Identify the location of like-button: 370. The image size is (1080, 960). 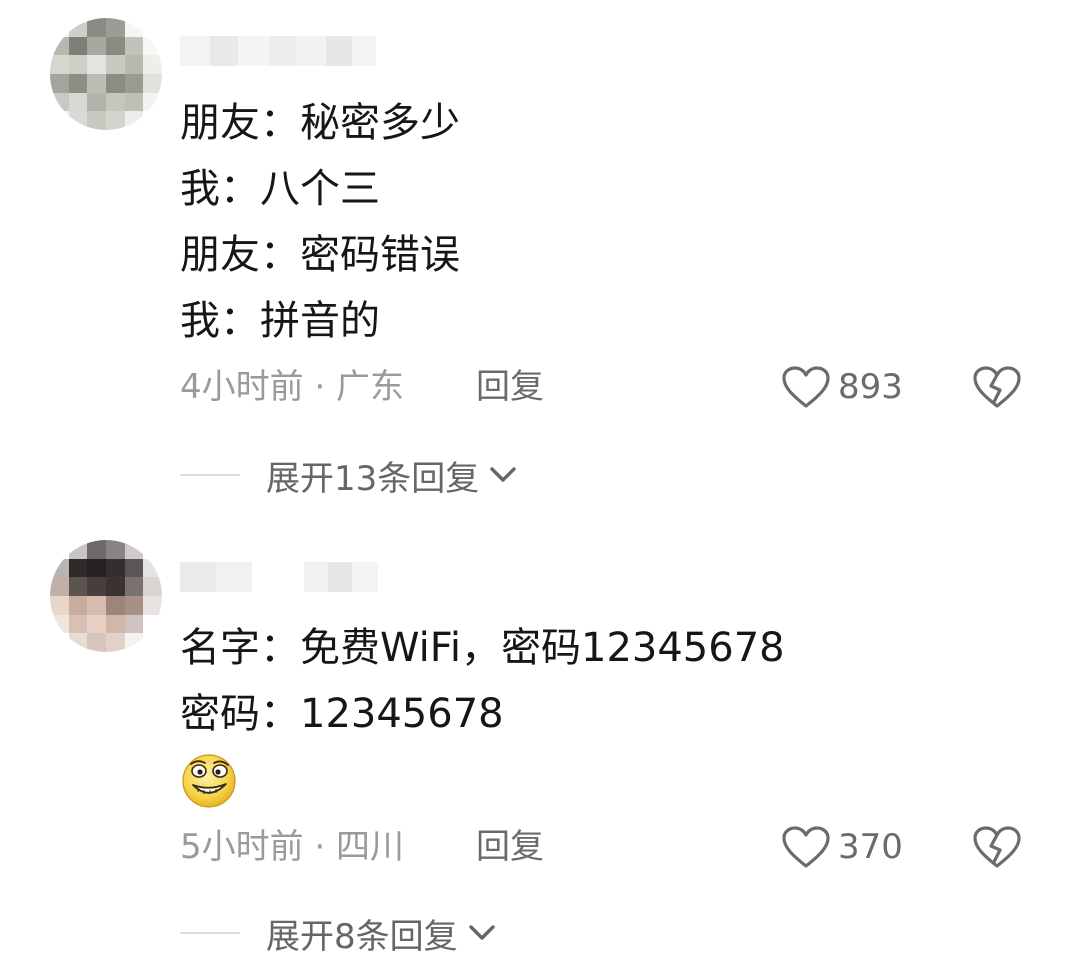
(841, 847).